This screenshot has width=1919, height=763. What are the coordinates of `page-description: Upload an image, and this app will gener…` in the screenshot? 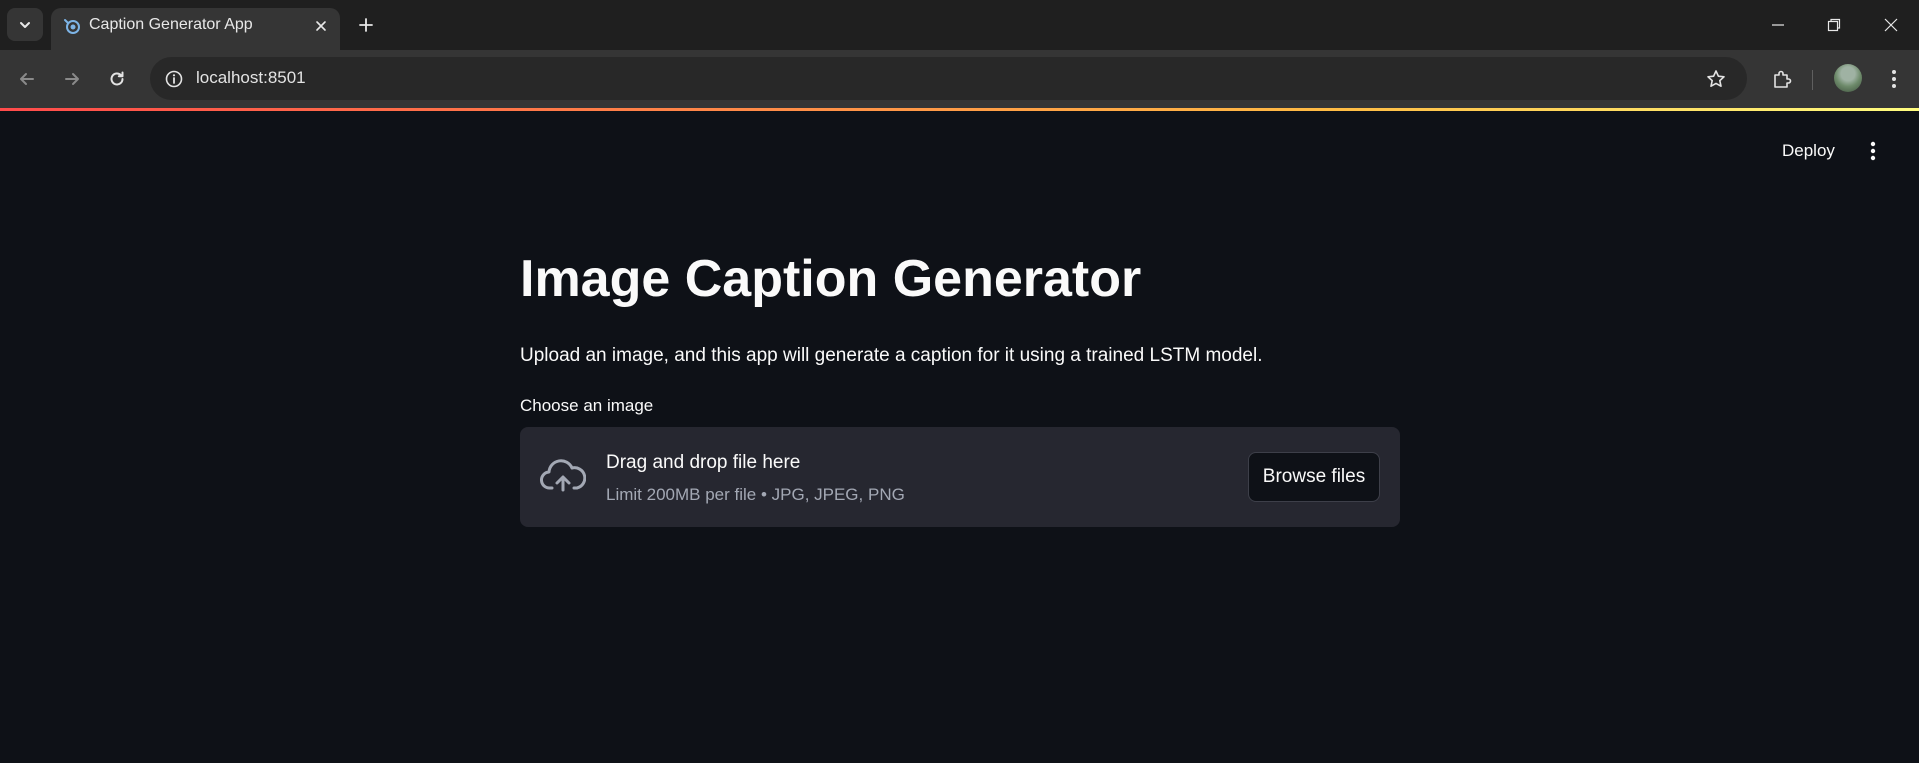 It's located at (891, 355).